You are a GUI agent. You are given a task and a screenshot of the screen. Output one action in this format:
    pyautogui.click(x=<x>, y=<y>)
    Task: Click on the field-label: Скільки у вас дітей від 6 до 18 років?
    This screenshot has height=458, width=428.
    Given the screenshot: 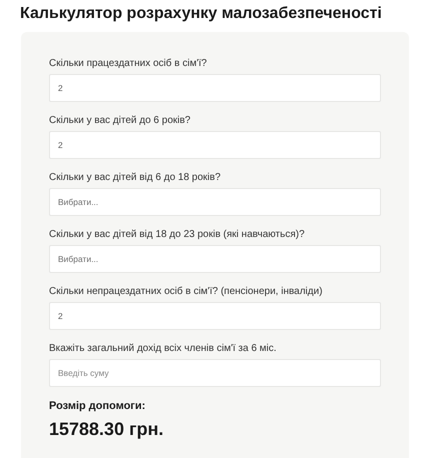 What is the action you would take?
    pyautogui.click(x=135, y=177)
    